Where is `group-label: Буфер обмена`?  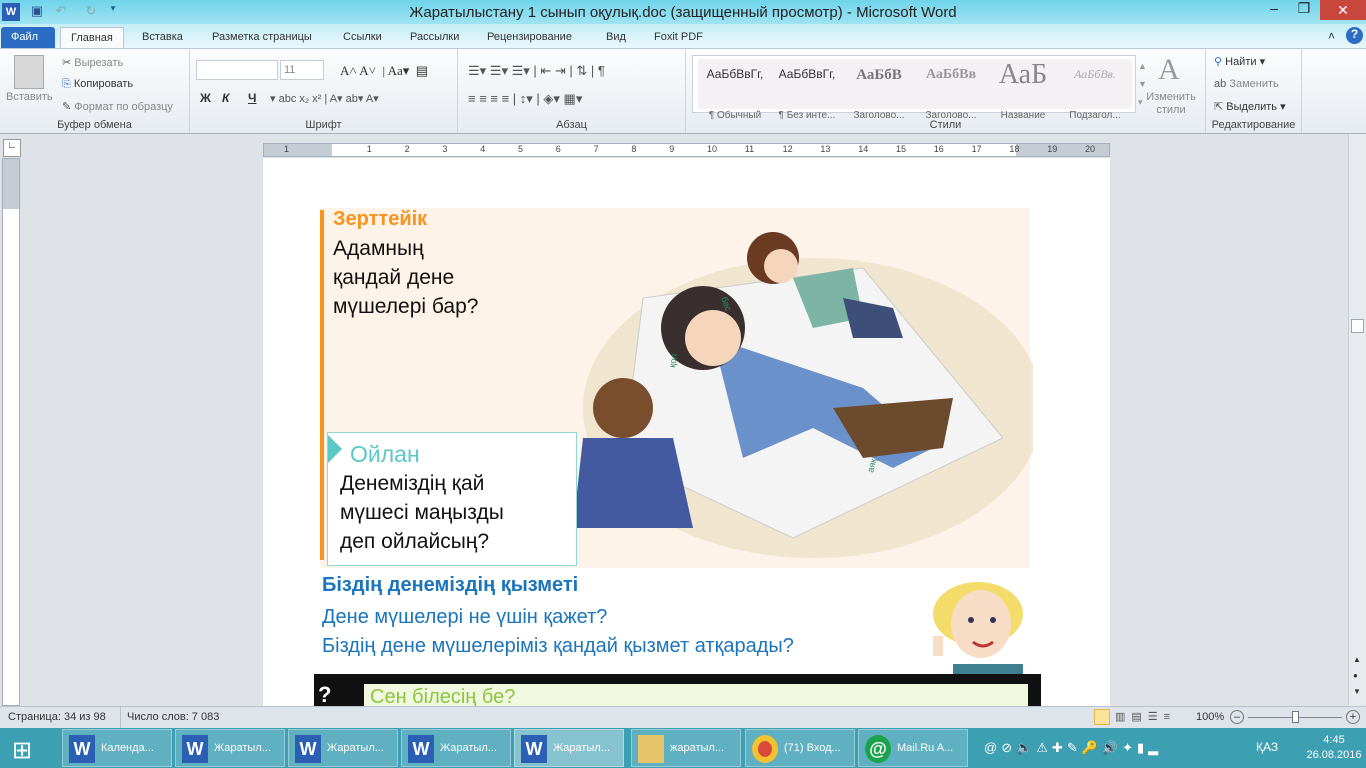 group-label: Буфер обмена is located at coordinates (94, 125).